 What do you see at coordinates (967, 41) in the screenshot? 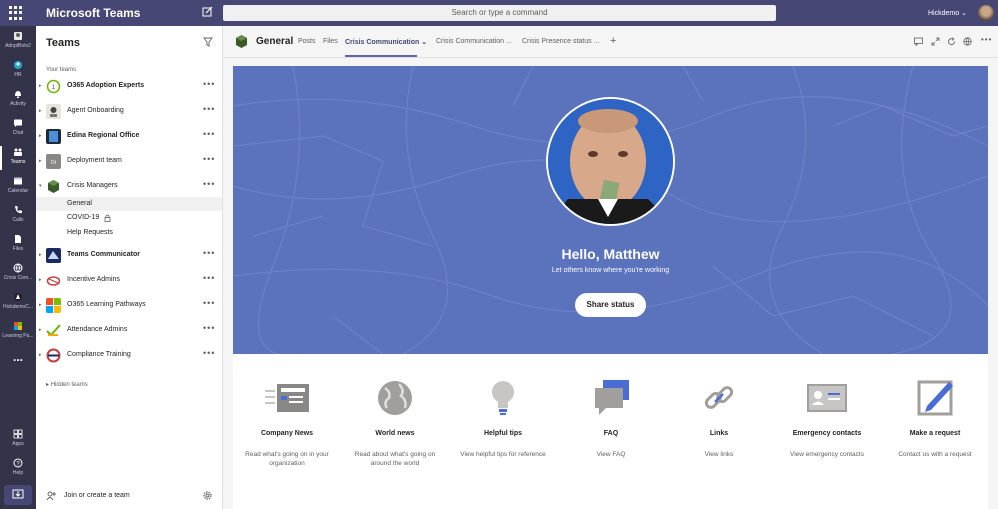
I see `website-globe-icon` at bounding box center [967, 41].